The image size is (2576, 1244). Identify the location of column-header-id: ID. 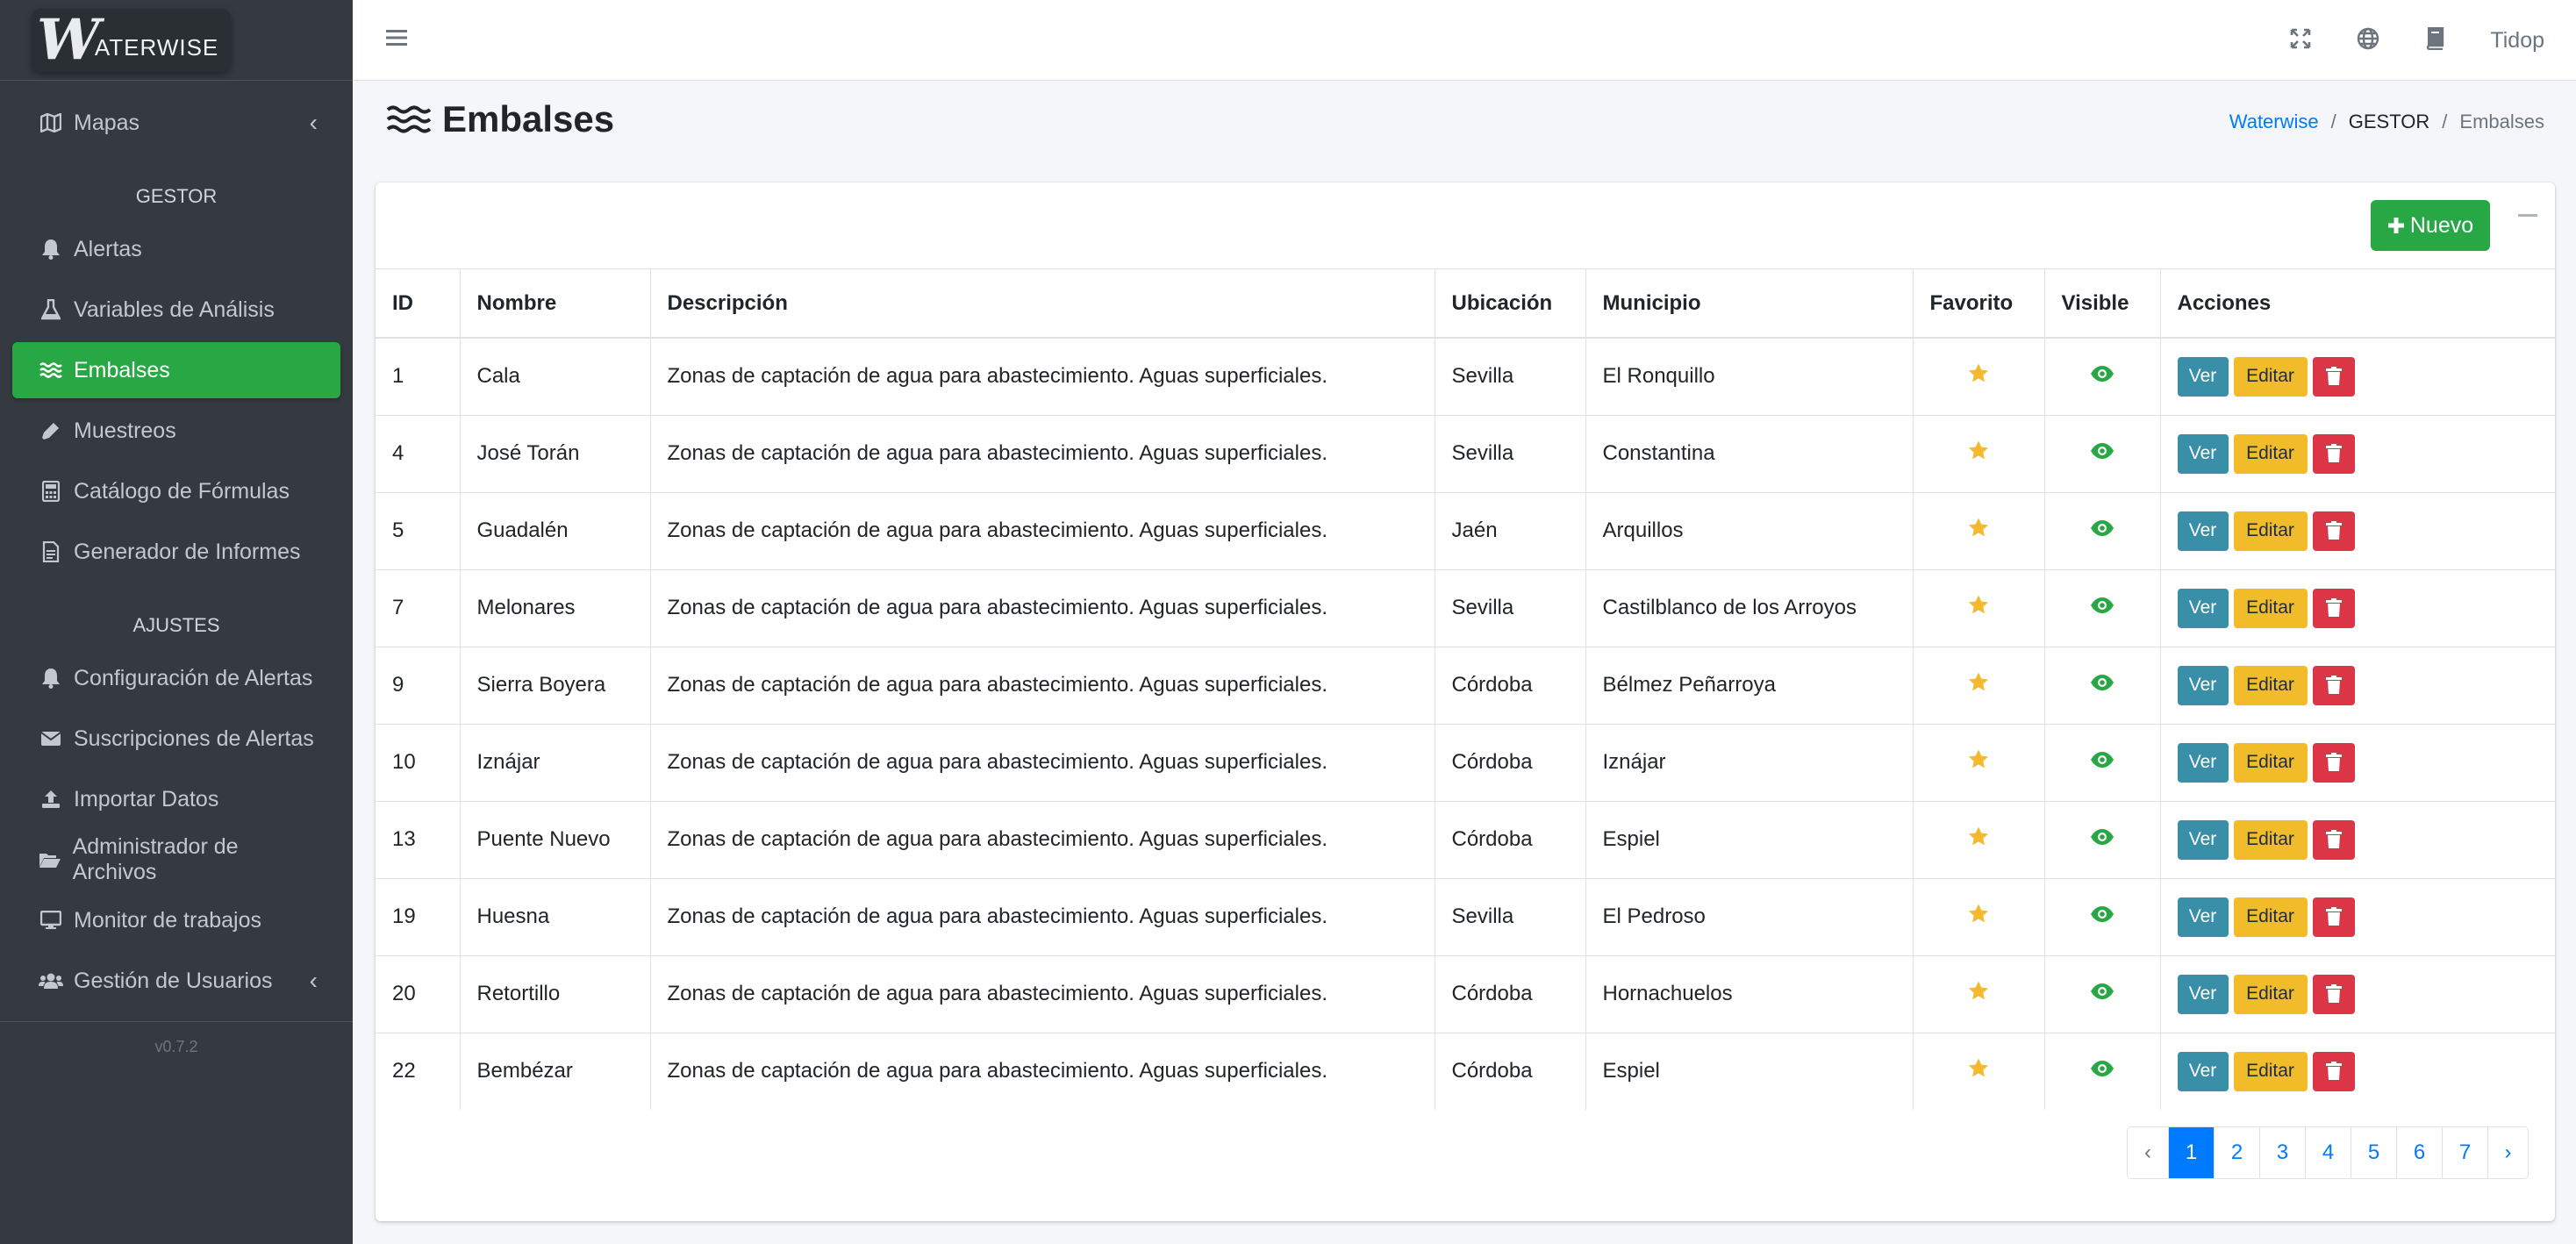
(418, 304).